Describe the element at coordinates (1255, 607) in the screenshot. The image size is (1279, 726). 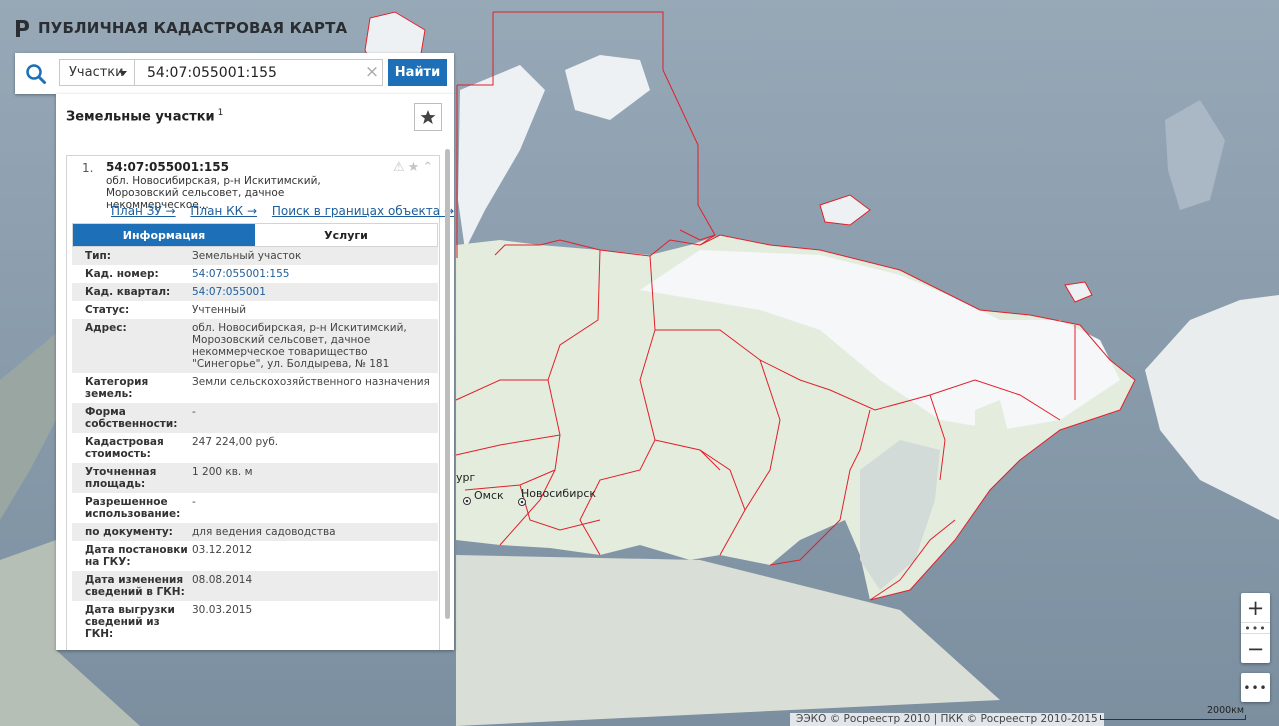
I see `zoom-in-button: +` at that location.